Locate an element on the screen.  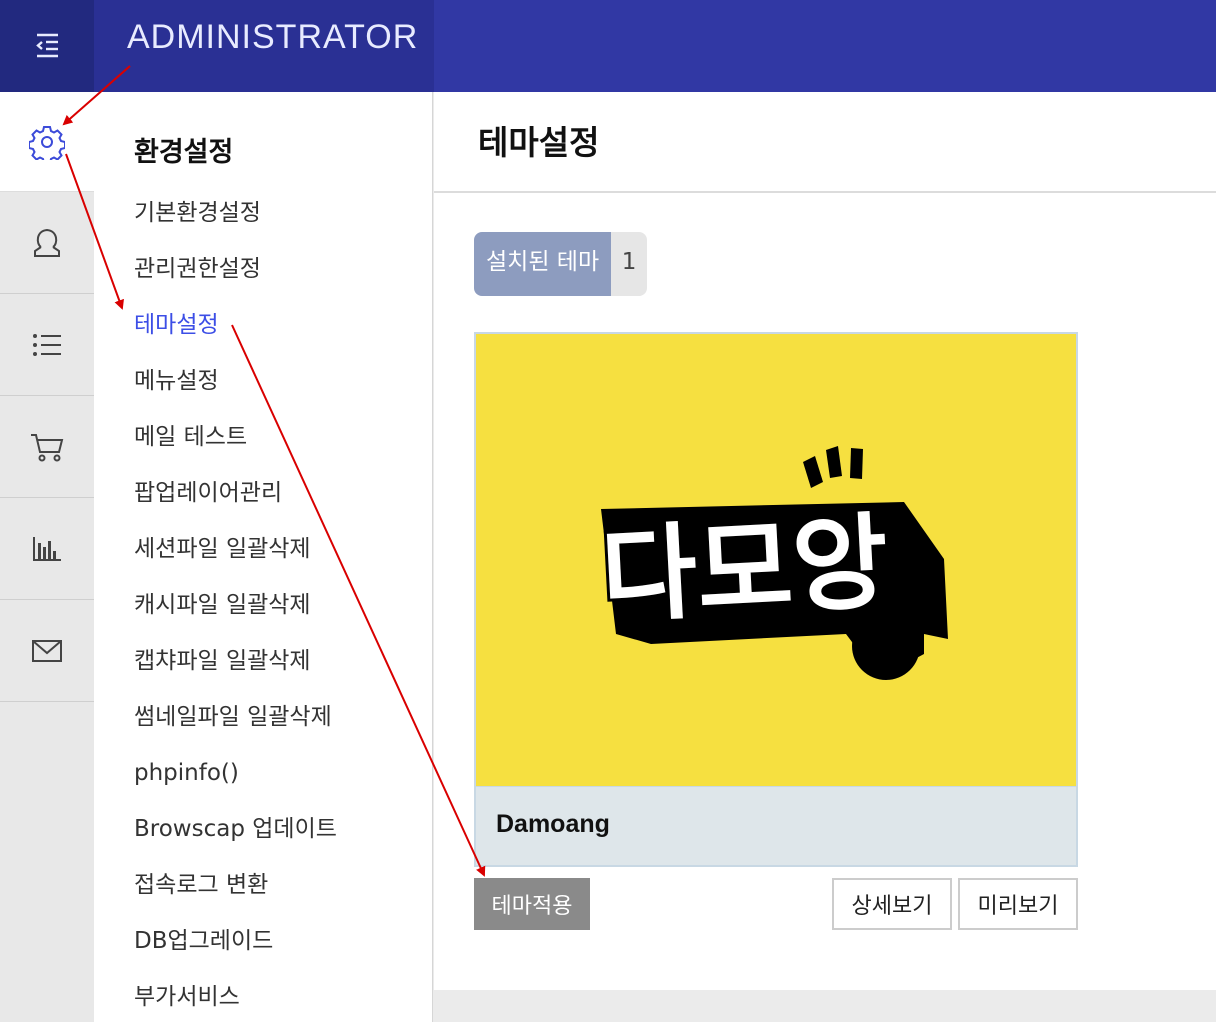
installed-theme-badge: 설치된 테마 1 is located at coordinates (561, 264).